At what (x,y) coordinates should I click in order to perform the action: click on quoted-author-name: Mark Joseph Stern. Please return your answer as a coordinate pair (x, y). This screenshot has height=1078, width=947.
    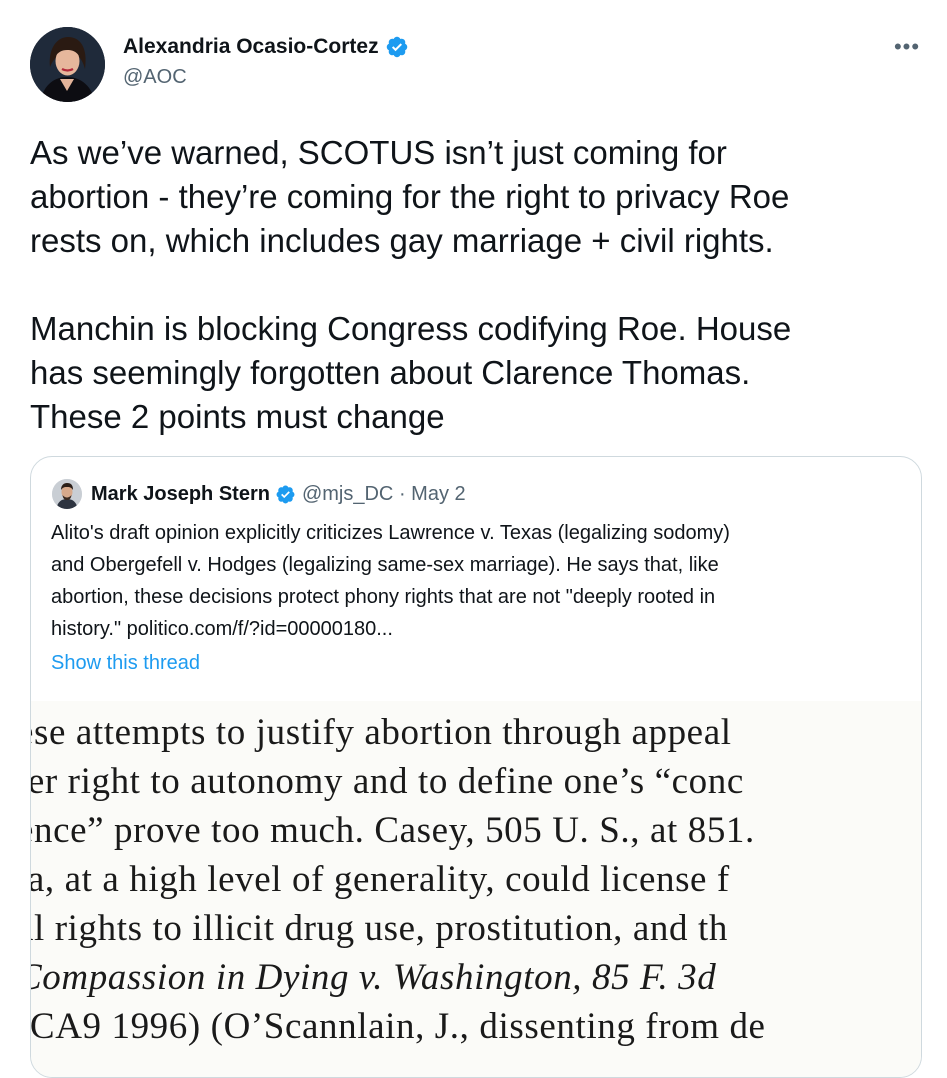
    Looking at the image, I should click on (180, 494).